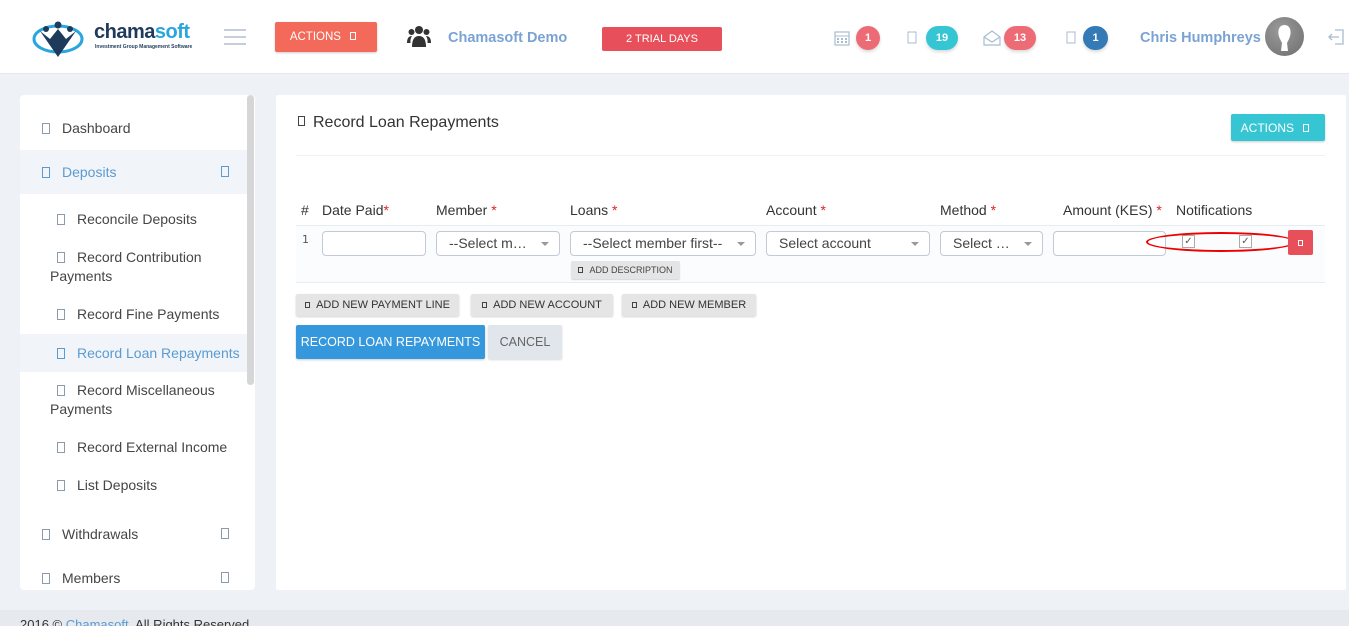  Describe the element at coordinates (1095, 38) in the screenshot. I see `tasks-count-badge: 1` at that location.